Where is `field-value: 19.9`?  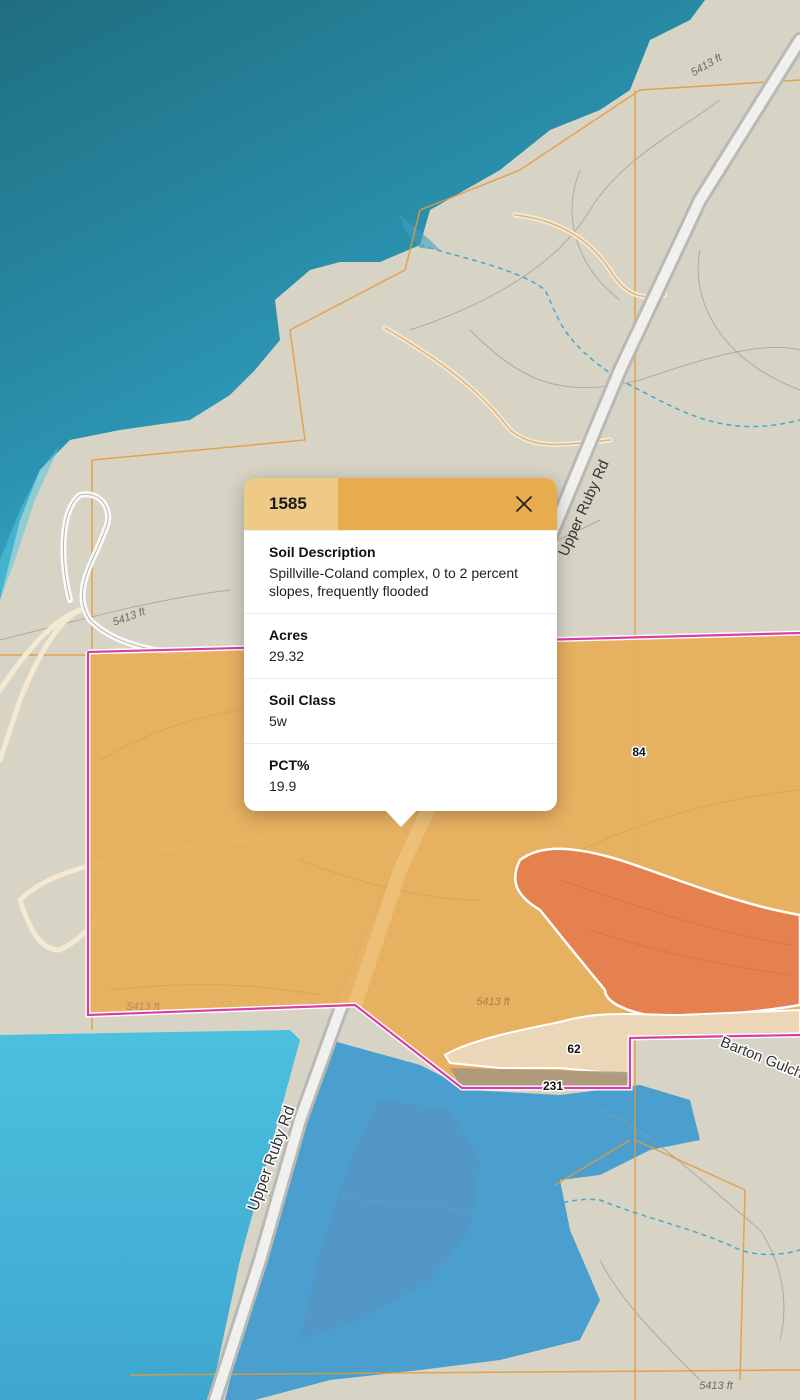 field-value: 19.9 is located at coordinates (283, 786).